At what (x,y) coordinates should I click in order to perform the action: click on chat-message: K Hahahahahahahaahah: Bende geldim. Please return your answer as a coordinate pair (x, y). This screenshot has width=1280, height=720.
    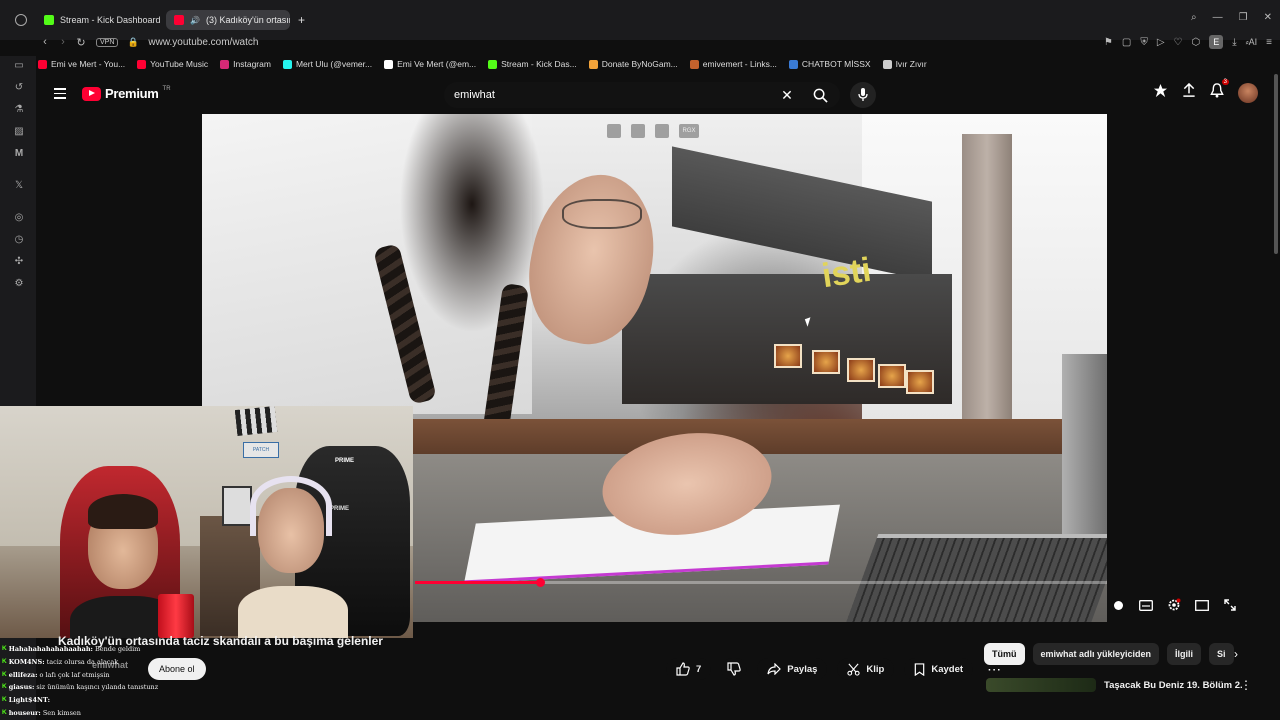
    Looking at the image, I should click on (82, 649).